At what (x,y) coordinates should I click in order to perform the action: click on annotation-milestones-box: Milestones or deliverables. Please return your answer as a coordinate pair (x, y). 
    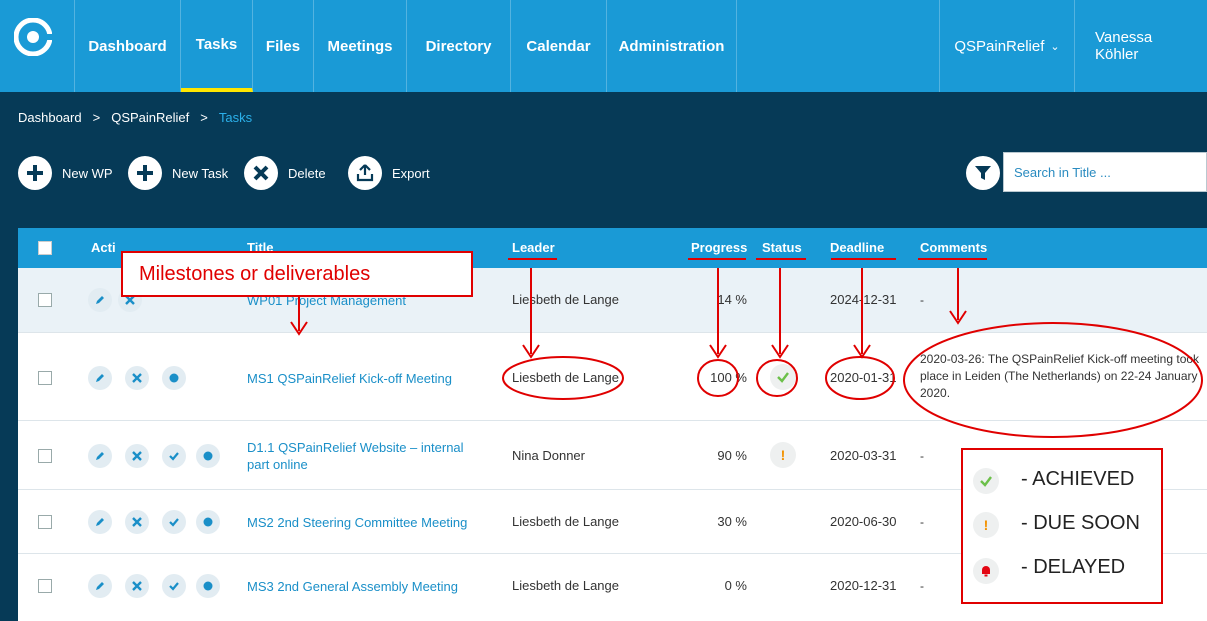
    Looking at the image, I should click on (297, 274).